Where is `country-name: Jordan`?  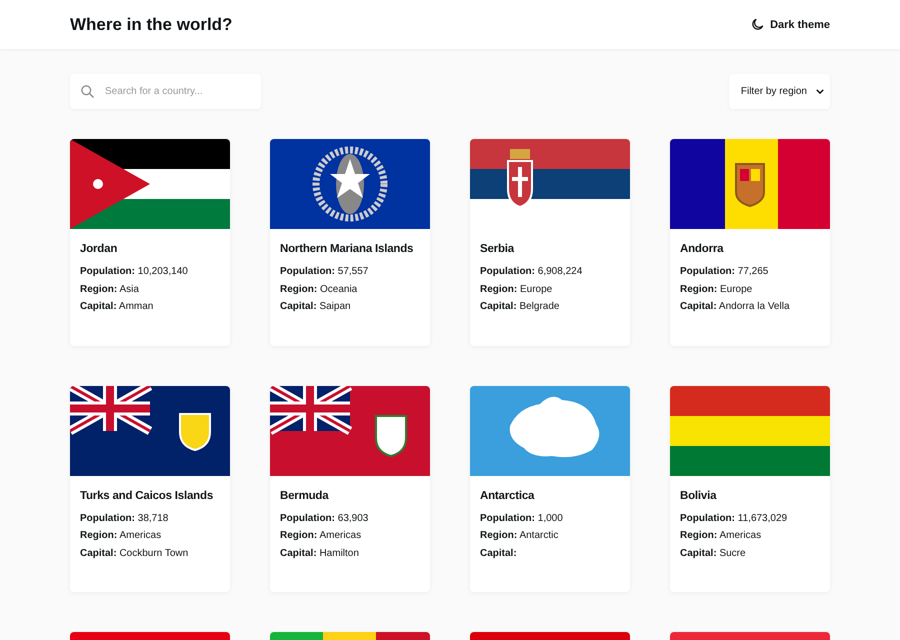 country-name: Jordan is located at coordinates (99, 249).